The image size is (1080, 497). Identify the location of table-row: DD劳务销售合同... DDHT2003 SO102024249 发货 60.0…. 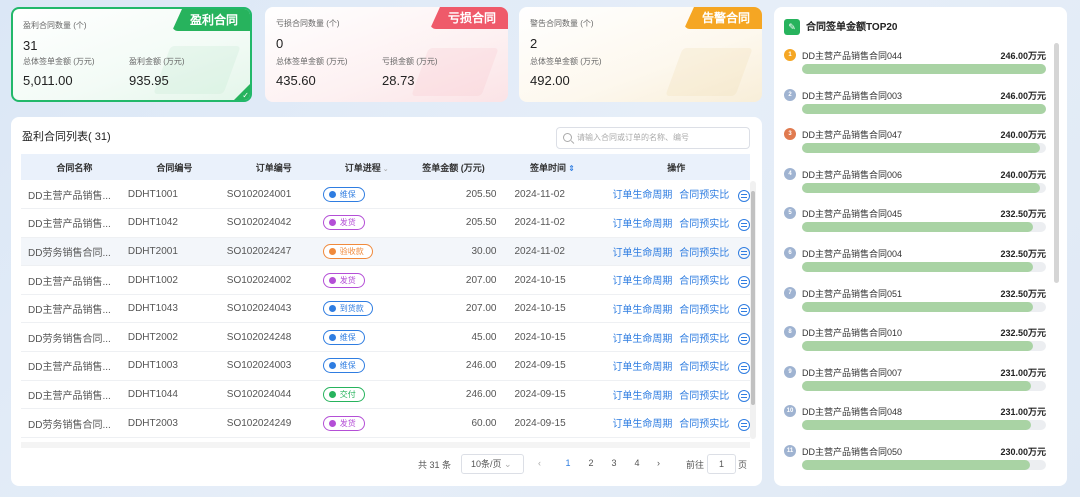
(385, 423).